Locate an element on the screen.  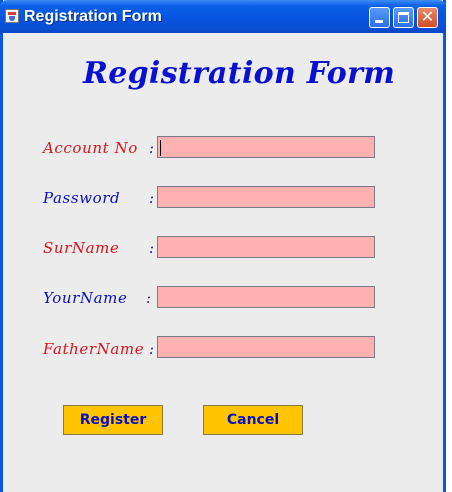
account-no-field is located at coordinates (266, 147).